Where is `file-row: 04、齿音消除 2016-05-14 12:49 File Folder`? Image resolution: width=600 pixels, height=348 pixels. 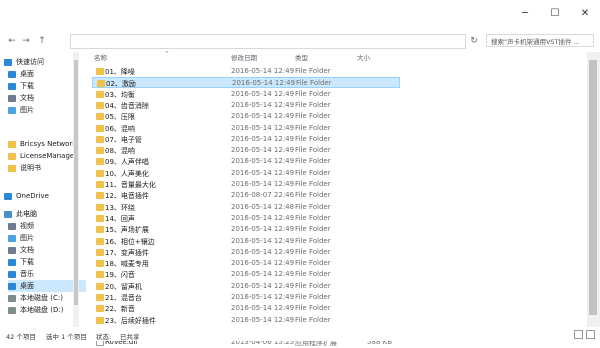
file-row: 04、齿音消除 2016-05-14 12:49 File Folder is located at coordinates (246, 105).